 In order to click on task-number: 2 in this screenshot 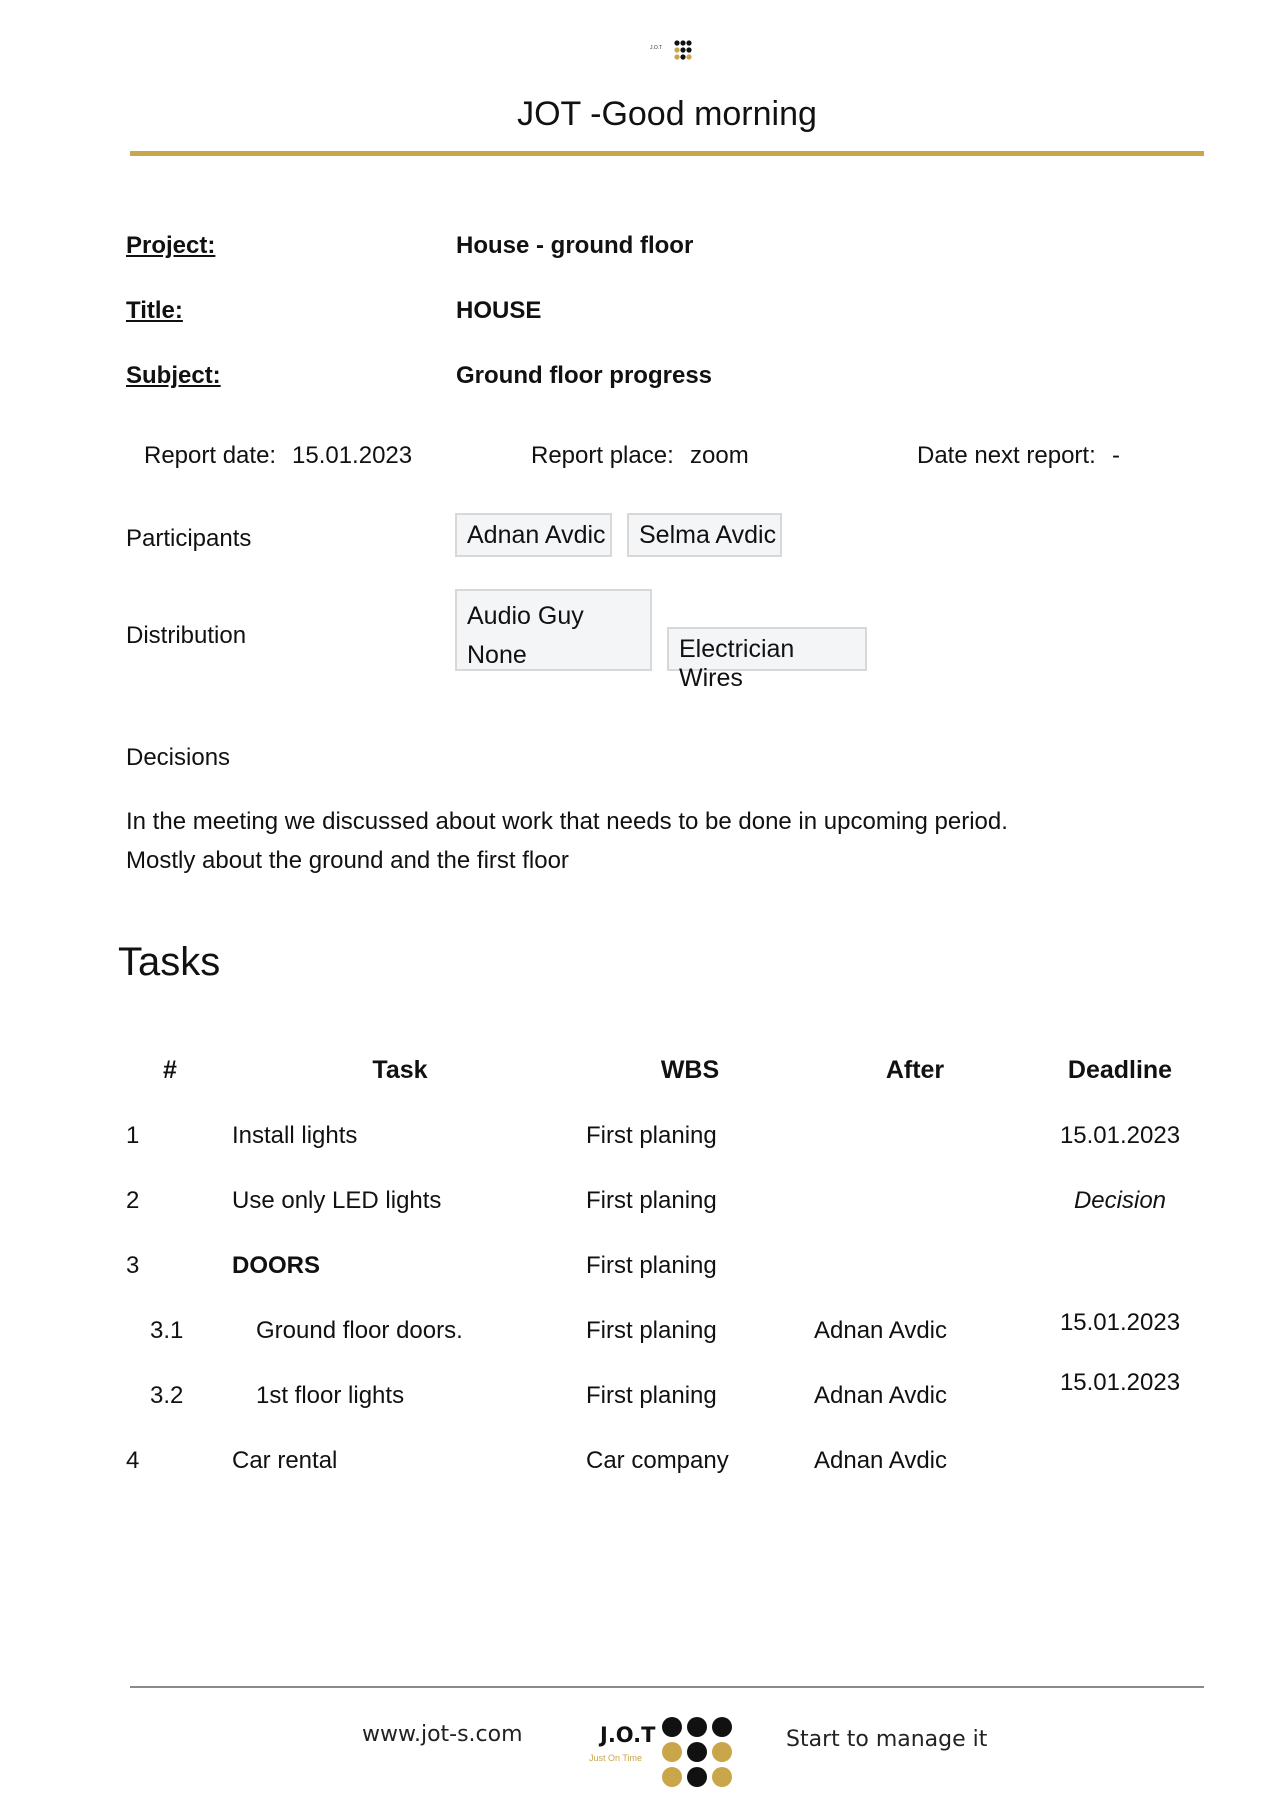, I will do `click(133, 1200)`.